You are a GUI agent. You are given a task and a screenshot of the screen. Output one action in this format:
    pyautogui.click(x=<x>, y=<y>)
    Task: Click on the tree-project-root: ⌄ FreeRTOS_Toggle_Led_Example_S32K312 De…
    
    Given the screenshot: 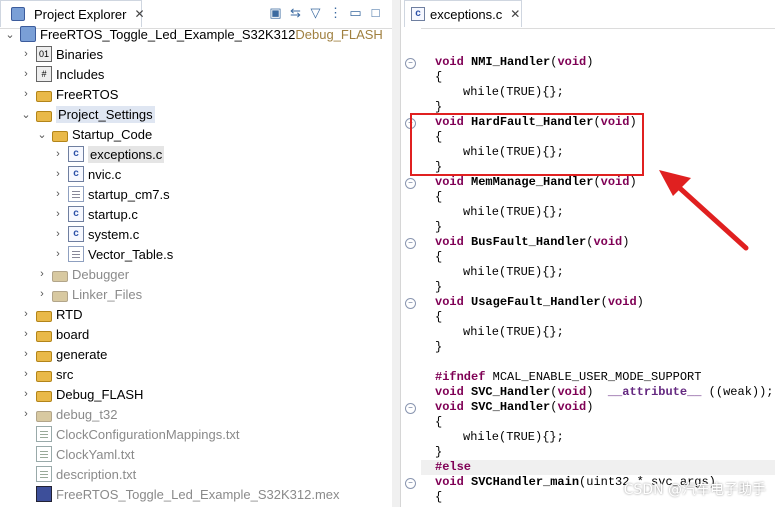 What is the action you would take?
    pyautogui.click(x=193, y=34)
    